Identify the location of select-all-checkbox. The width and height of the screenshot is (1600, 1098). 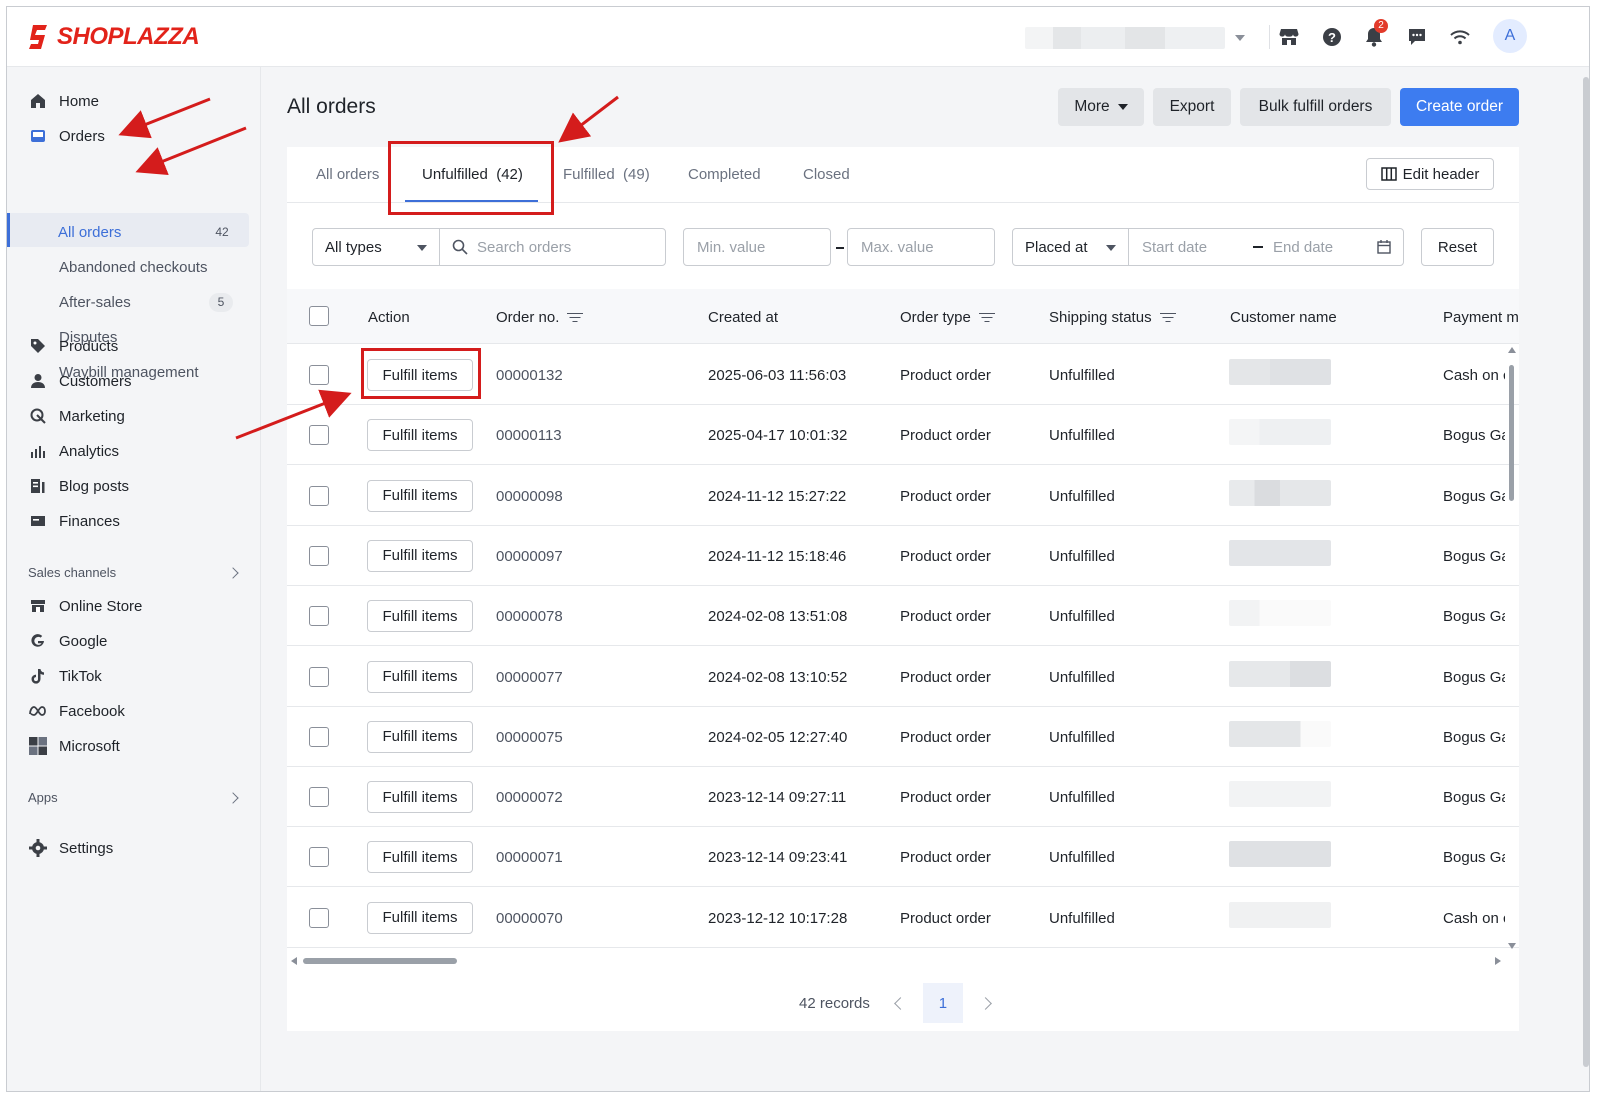
(319, 316).